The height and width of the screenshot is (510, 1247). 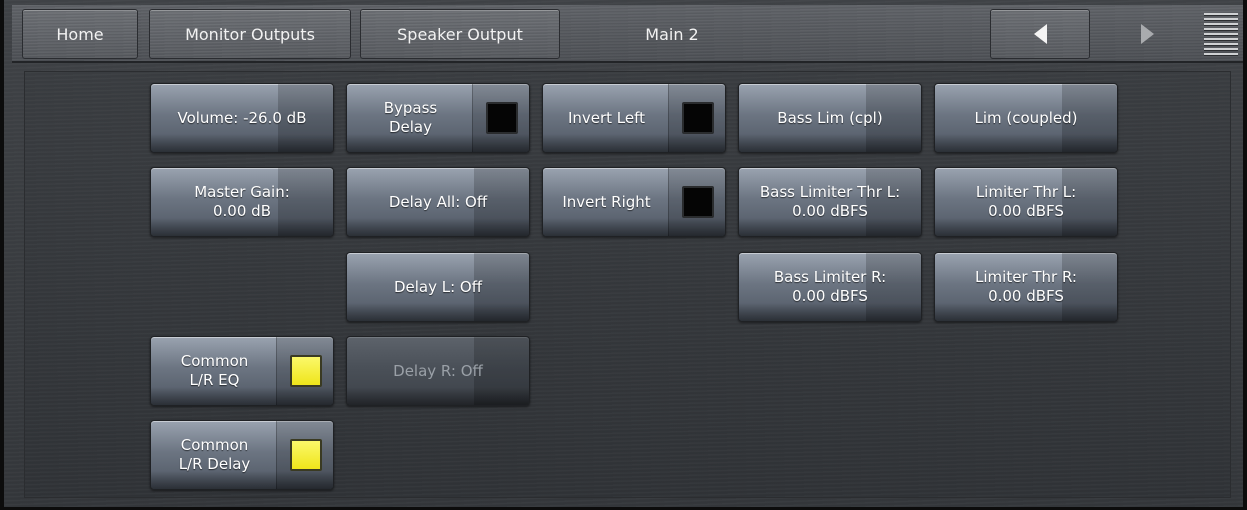 What do you see at coordinates (698, 118) in the screenshot?
I see `invert-left-indicator` at bounding box center [698, 118].